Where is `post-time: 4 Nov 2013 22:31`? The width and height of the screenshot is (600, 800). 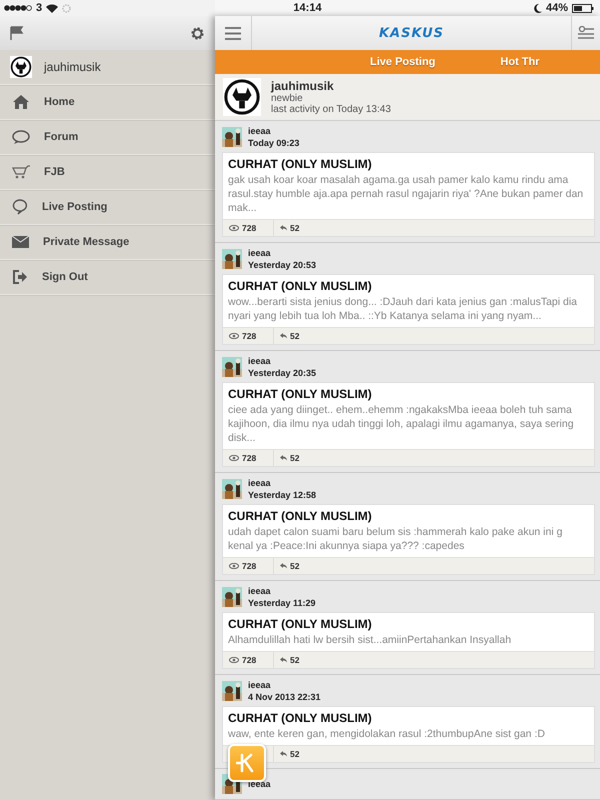 post-time: 4 Nov 2013 22:31 is located at coordinates (284, 697).